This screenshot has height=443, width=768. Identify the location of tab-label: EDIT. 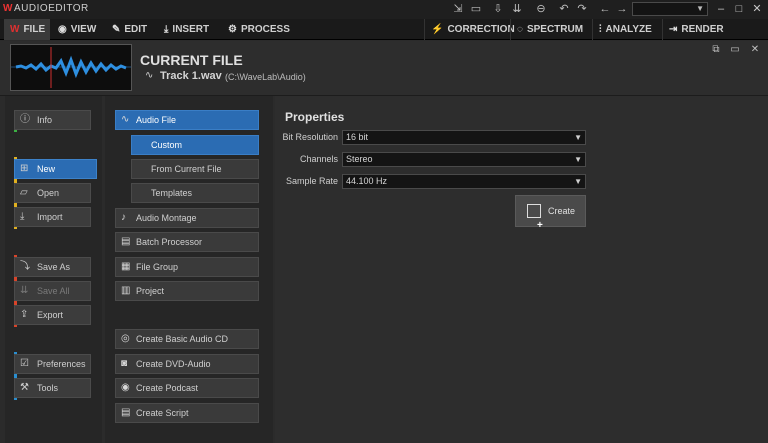
(136, 29).